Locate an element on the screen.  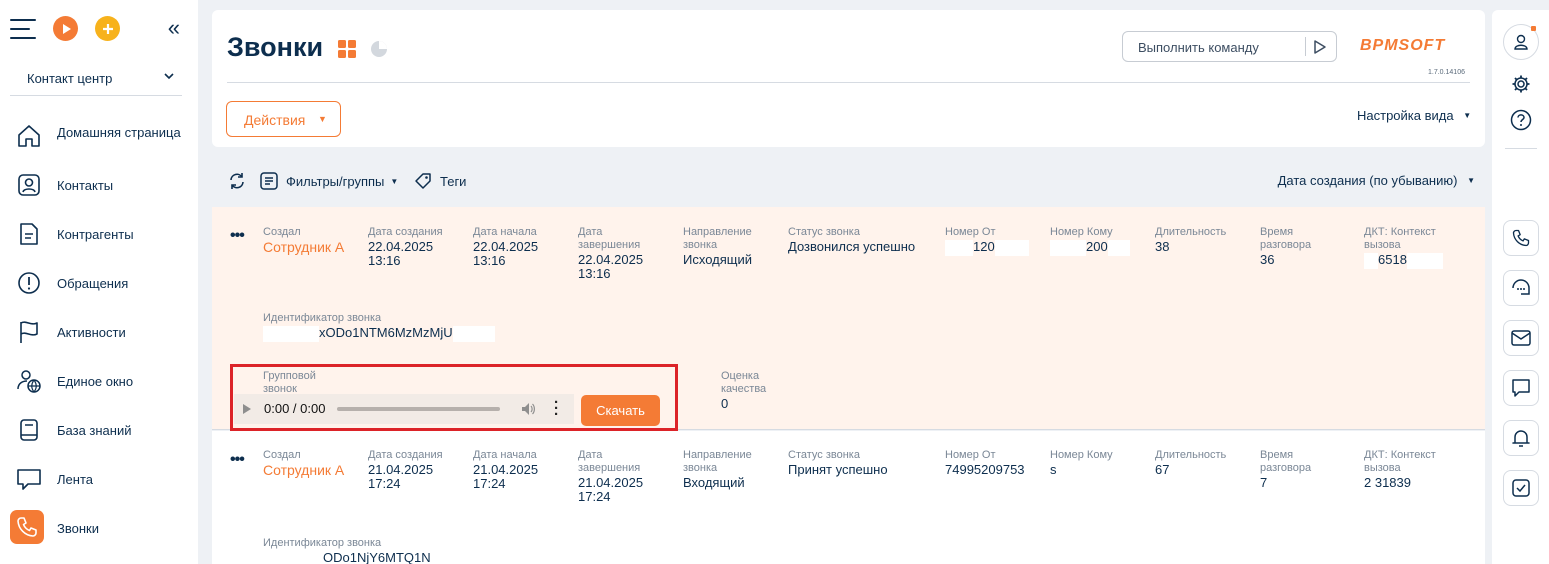
help-button is located at coordinates (1521, 120).